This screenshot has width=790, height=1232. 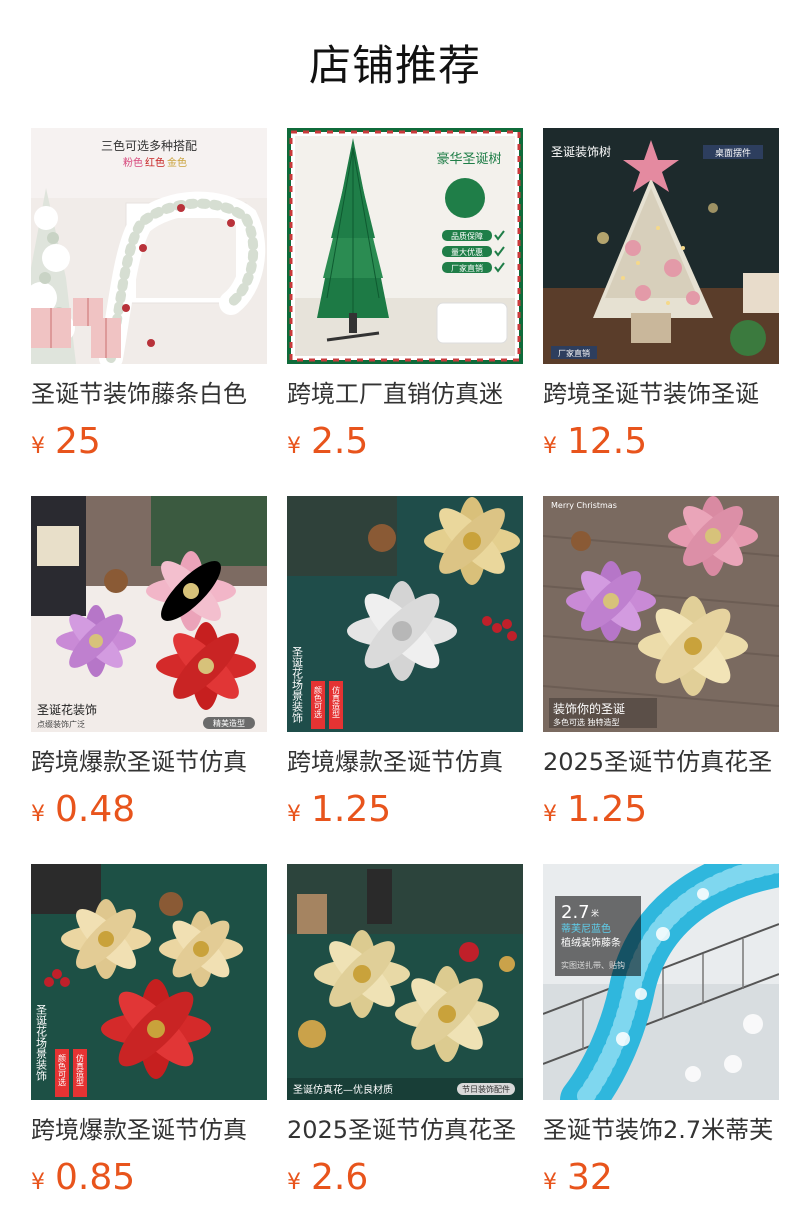 What do you see at coordinates (149, 394) in the screenshot?
I see `product-name: 圣诞节装饰藤条白色` at bounding box center [149, 394].